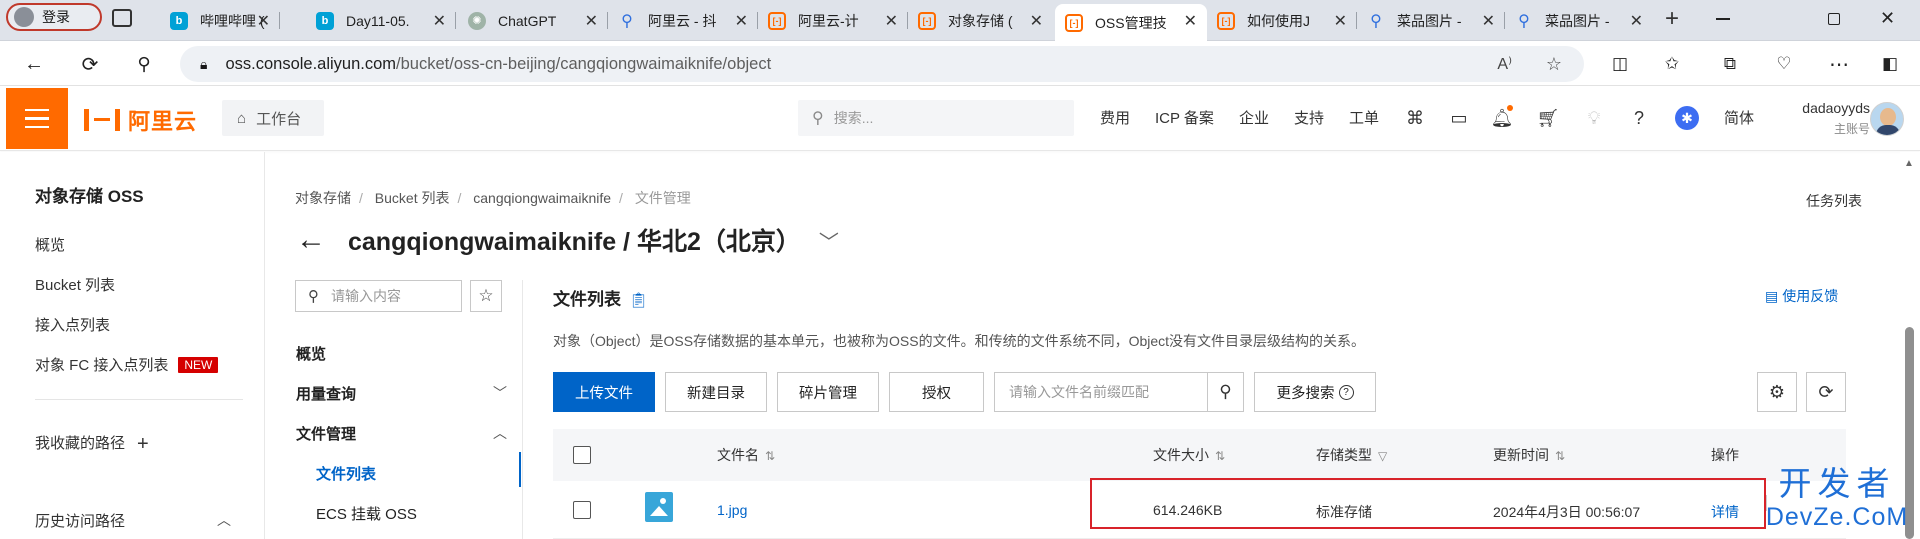  I want to click on sidebar-item-bucket-list: Bucket 列表, so click(75, 284).